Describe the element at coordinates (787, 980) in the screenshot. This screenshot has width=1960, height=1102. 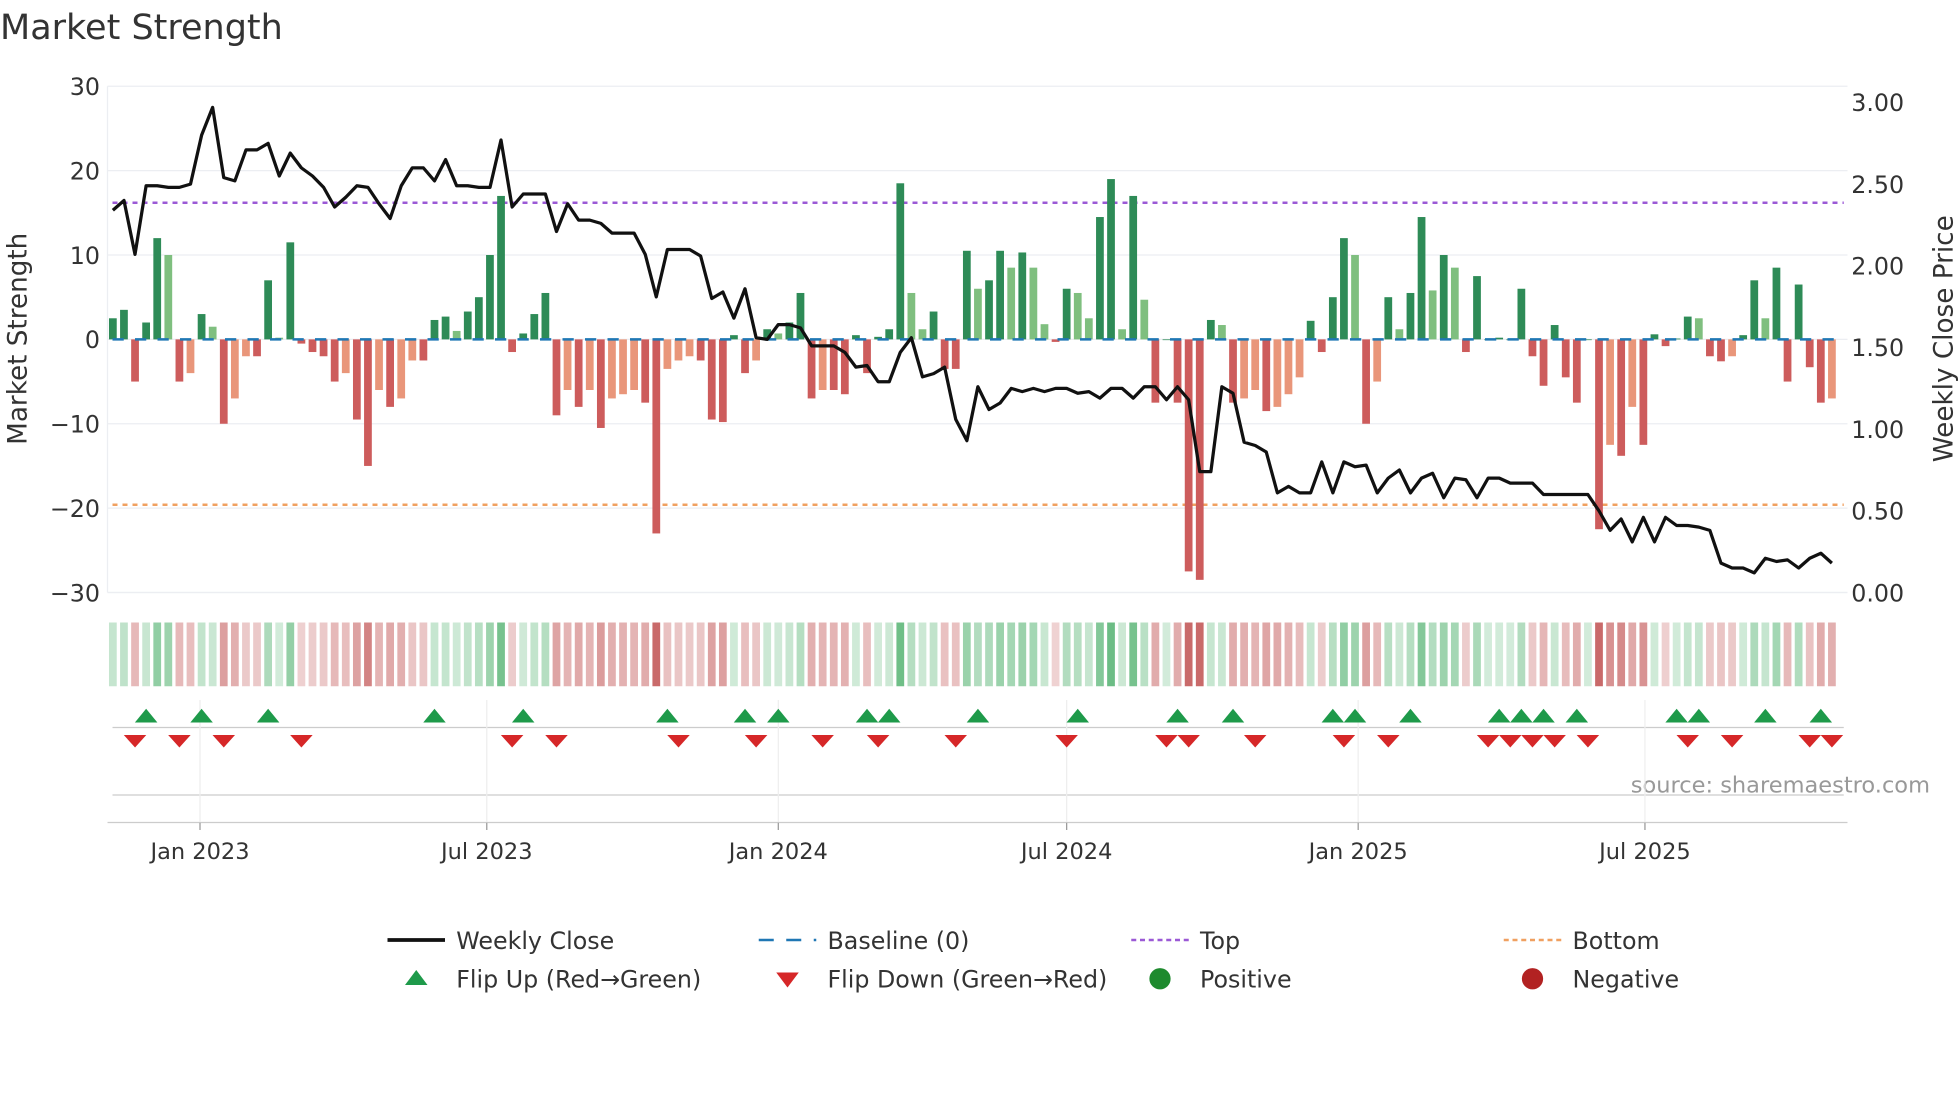
I see `legend-flip-down-icon` at that location.